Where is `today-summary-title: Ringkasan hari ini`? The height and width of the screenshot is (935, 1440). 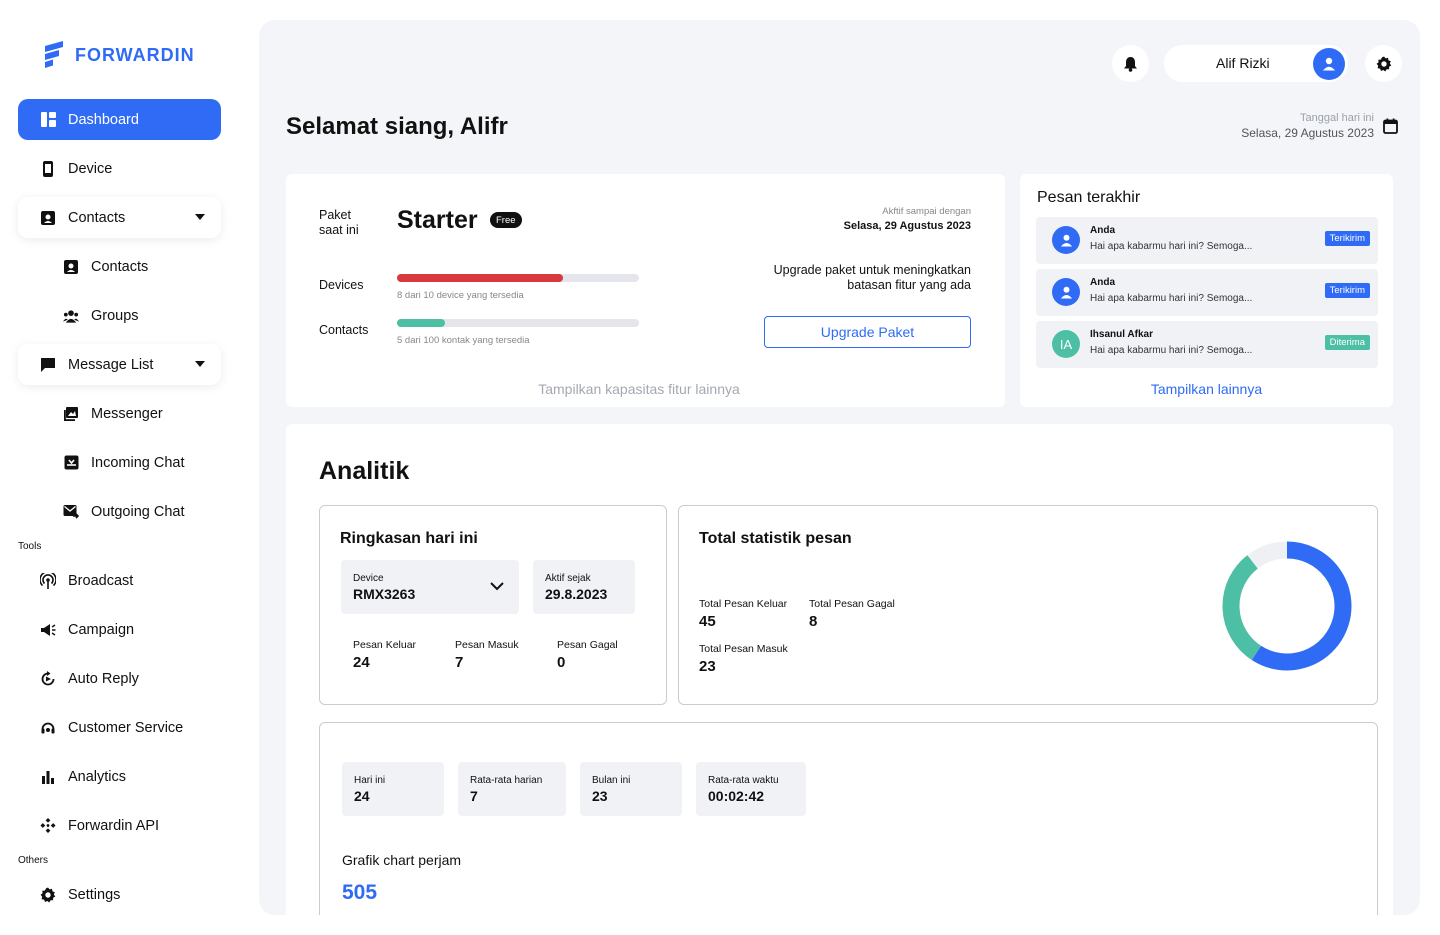
today-summary-title: Ringkasan hari ini is located at coordinates (409, 538).